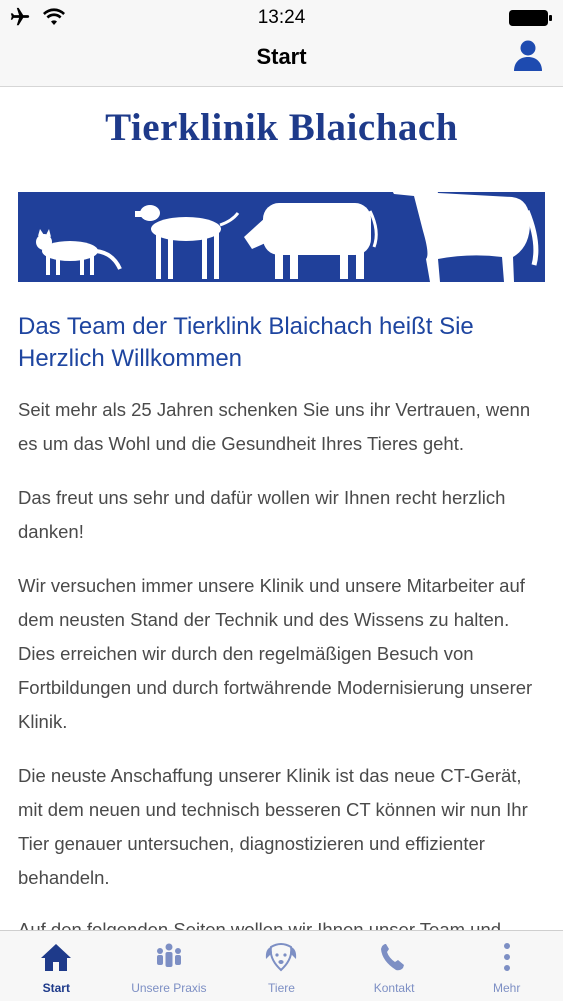 This screenshot has height=1001, width=563. What do you see at coordinates (281, 56) in the screenshot?
I see `page-title: Start` at bounding box center [281, 56].